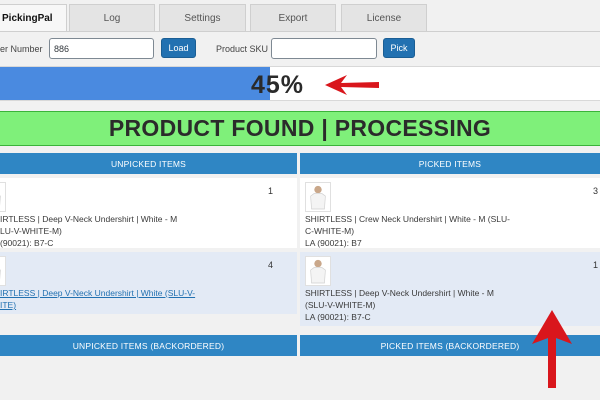  I want to click on unpicked-item-qty: 1, so click(271, 191).